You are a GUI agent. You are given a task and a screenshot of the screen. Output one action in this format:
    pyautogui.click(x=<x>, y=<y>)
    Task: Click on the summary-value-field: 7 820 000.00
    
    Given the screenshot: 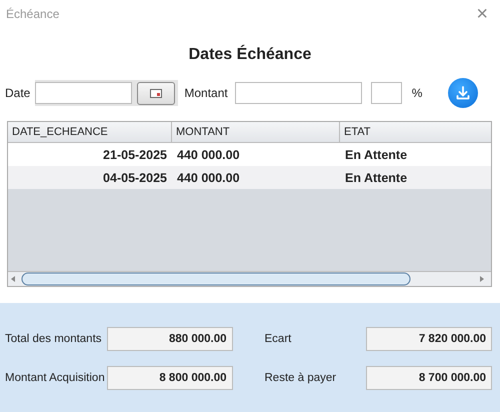 What is the action you would take?
    pyautogui.click(x=429, y=339)
    